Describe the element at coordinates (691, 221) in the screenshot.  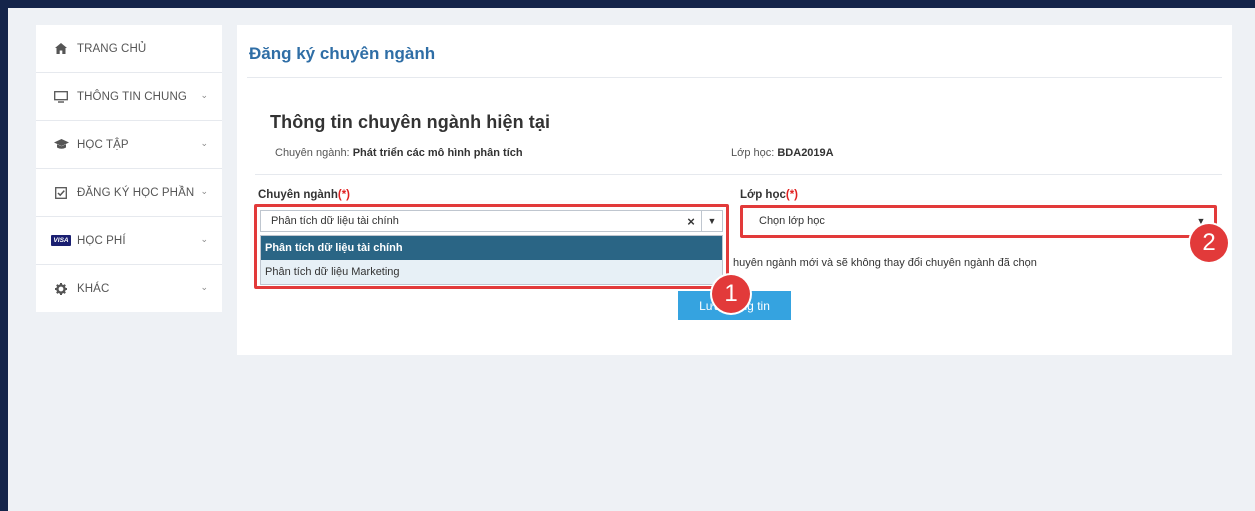
I see `clear-icon: ×` at that location.